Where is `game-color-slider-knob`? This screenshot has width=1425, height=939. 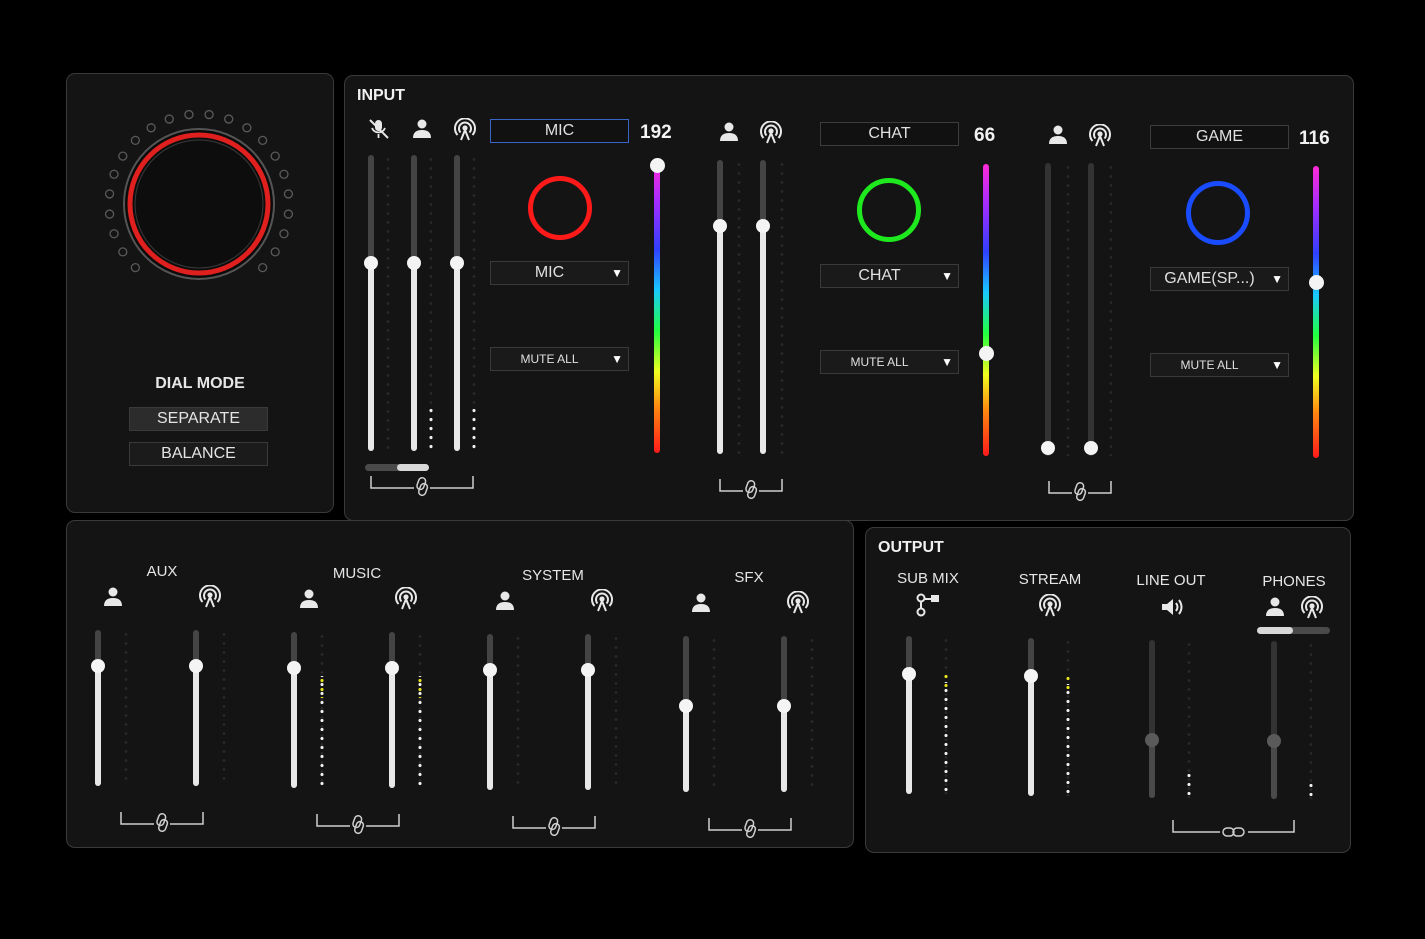 game-color-slider-knob is located at coordinates (1316, 282).